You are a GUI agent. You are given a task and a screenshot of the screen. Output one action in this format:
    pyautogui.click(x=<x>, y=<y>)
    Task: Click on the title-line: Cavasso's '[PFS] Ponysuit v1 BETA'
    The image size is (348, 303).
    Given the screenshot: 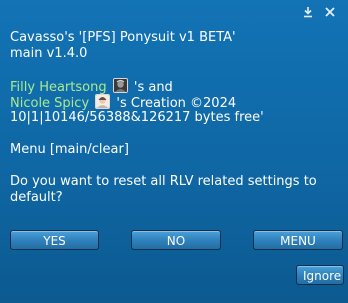 What is the action you would take?
    pyautogui.click(x=123, y=37)
    